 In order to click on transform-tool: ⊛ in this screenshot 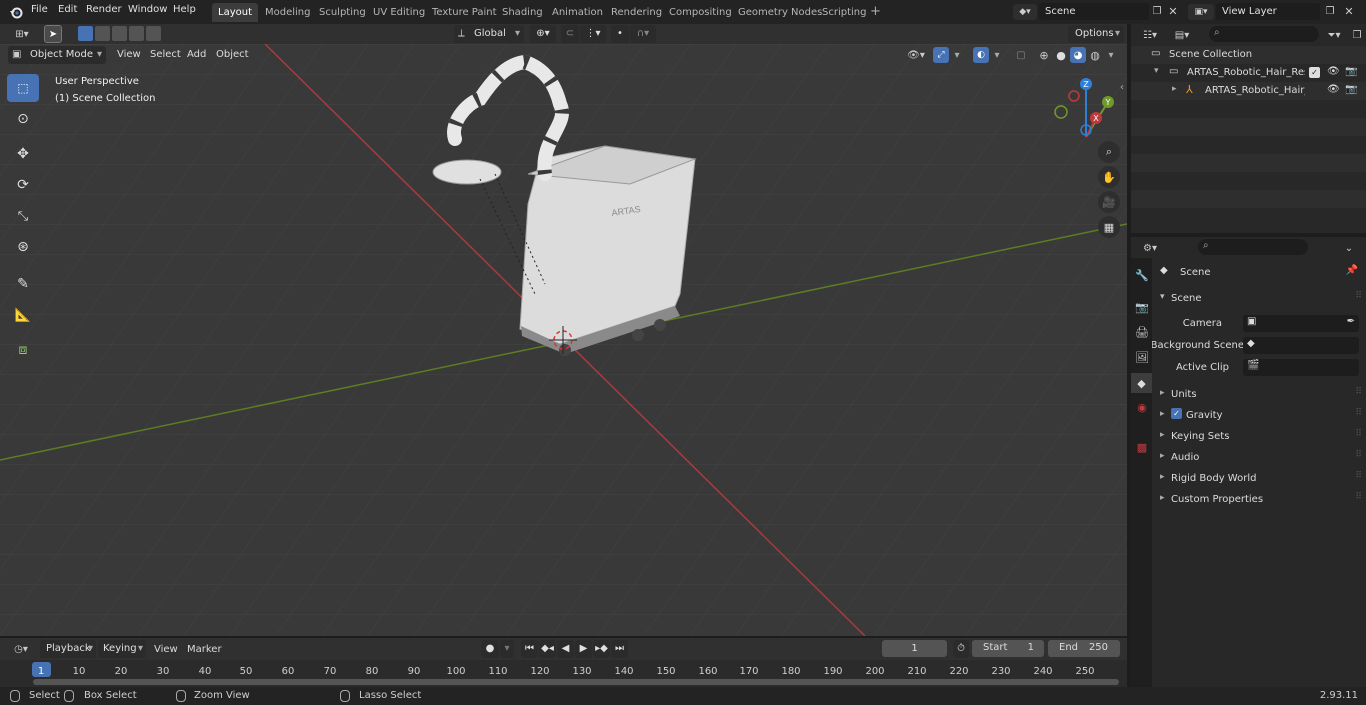, I will do `click(23, 247)`.